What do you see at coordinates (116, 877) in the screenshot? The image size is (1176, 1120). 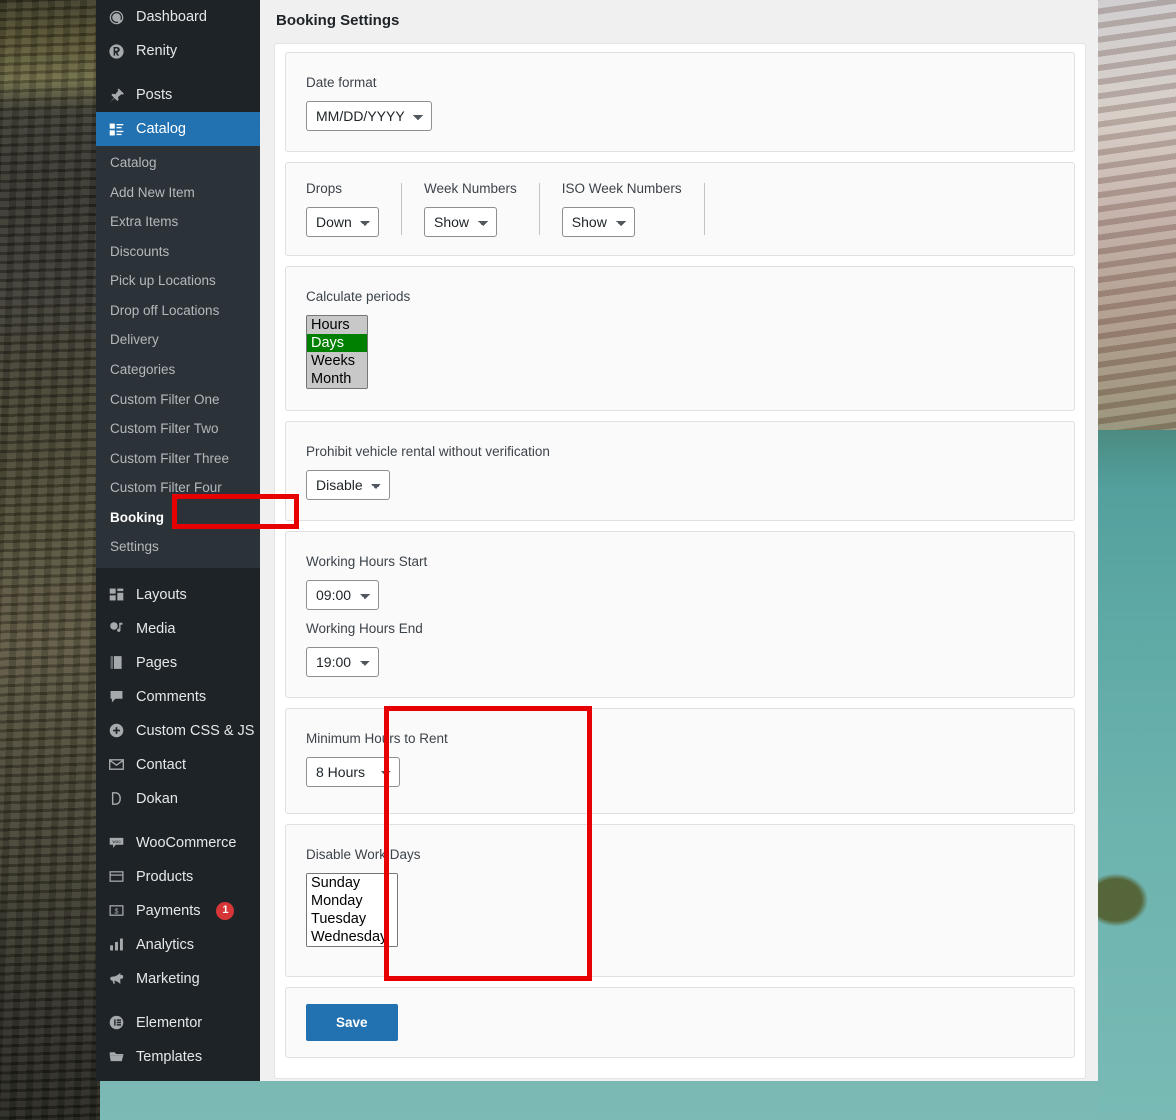 I see `products-icon` at bounding box center [116, 877].